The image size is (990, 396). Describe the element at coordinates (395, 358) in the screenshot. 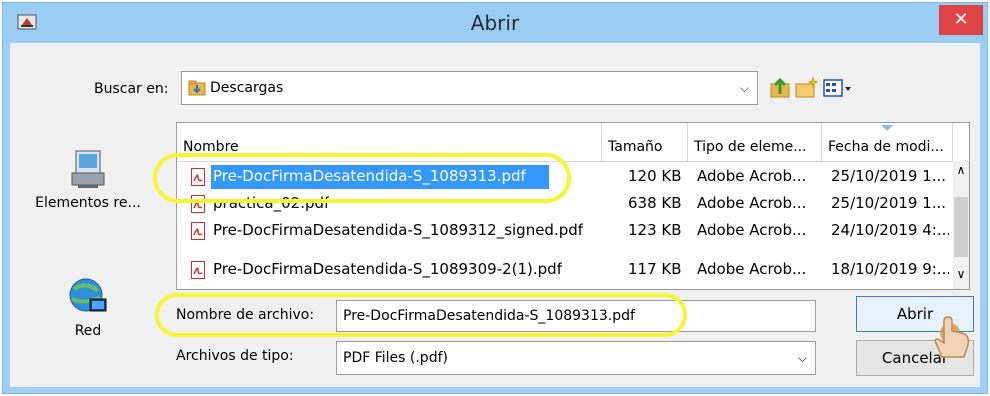

I see `filetype-value: PDF Files (.pdf)` at that location.